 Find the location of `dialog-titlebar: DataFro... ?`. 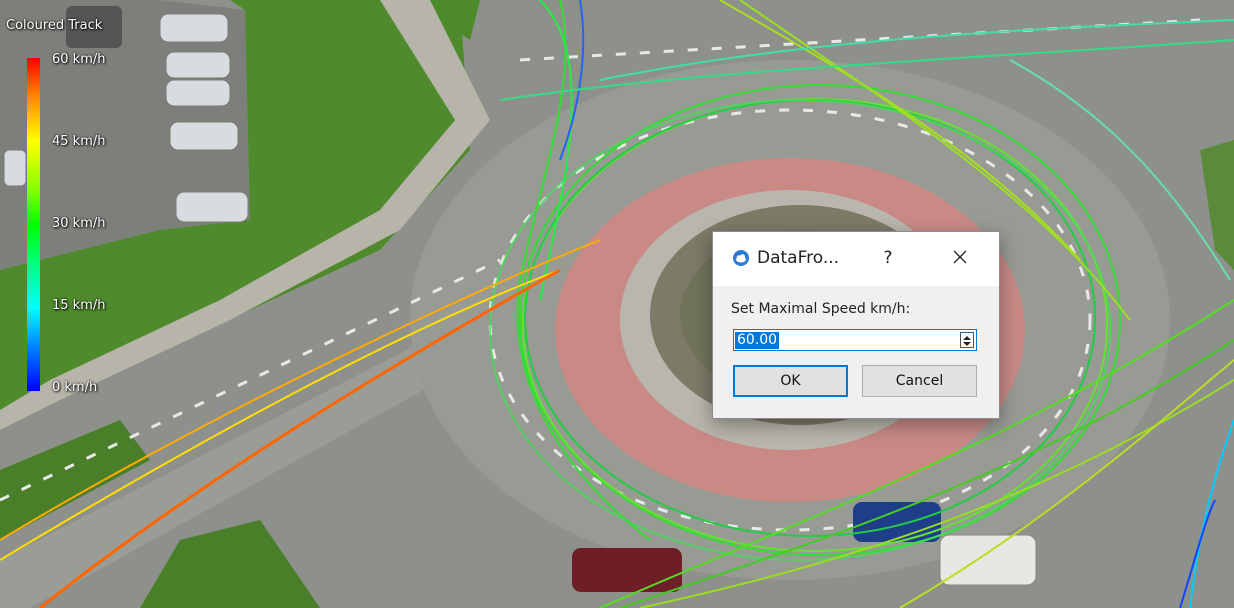

dialog-titlebar: DataFro... ? is located at coordinates (856, 259).